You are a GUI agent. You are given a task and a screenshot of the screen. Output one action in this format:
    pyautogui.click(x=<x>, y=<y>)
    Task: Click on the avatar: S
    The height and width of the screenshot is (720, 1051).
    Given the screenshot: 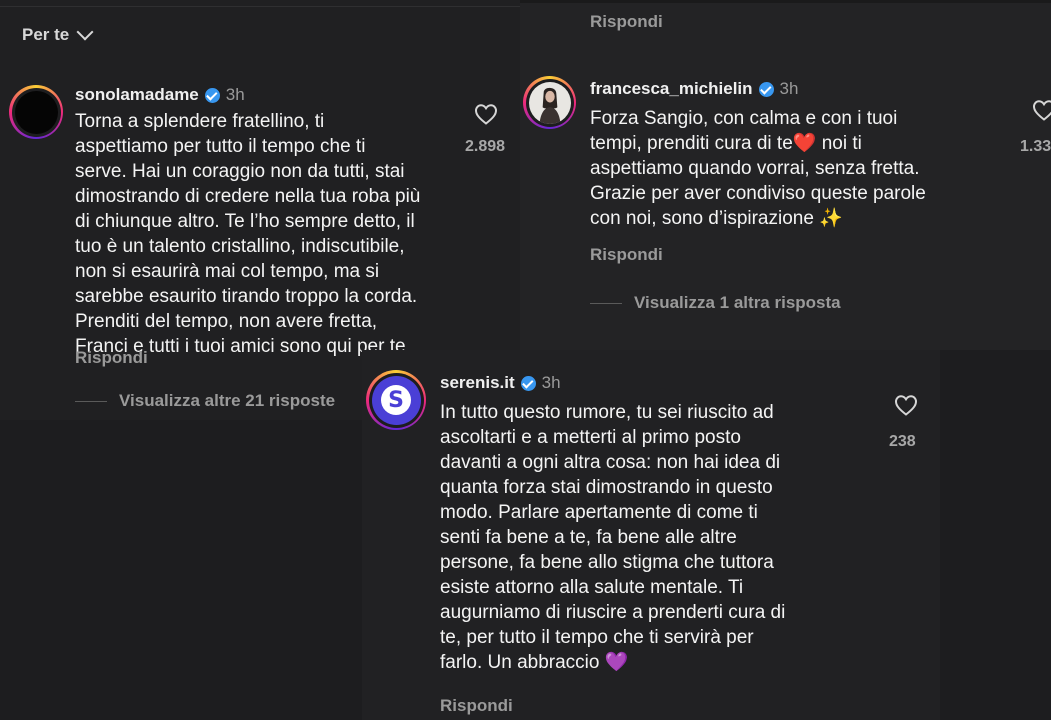 What is the action you would take?
    pyautogui.click(x=396, y=400)
    